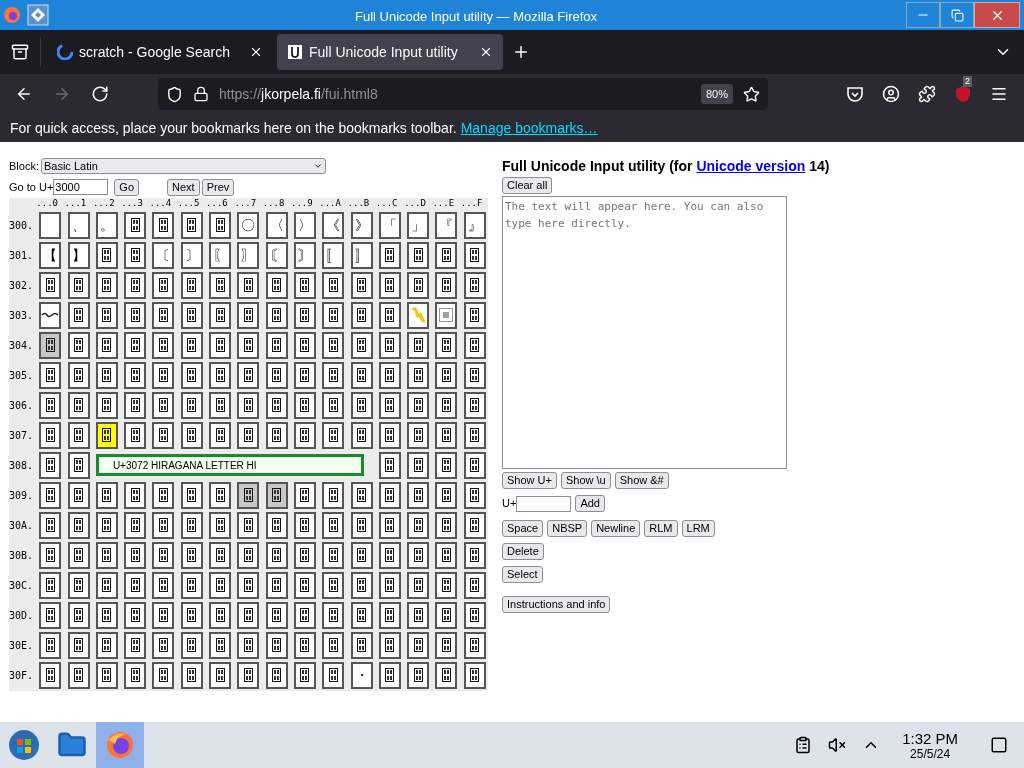 The image size is (1024, 768). What do you see at coordinates (927, 94) in the screenshot?
I see `extensions-icon` at bounding box center [927, 94].